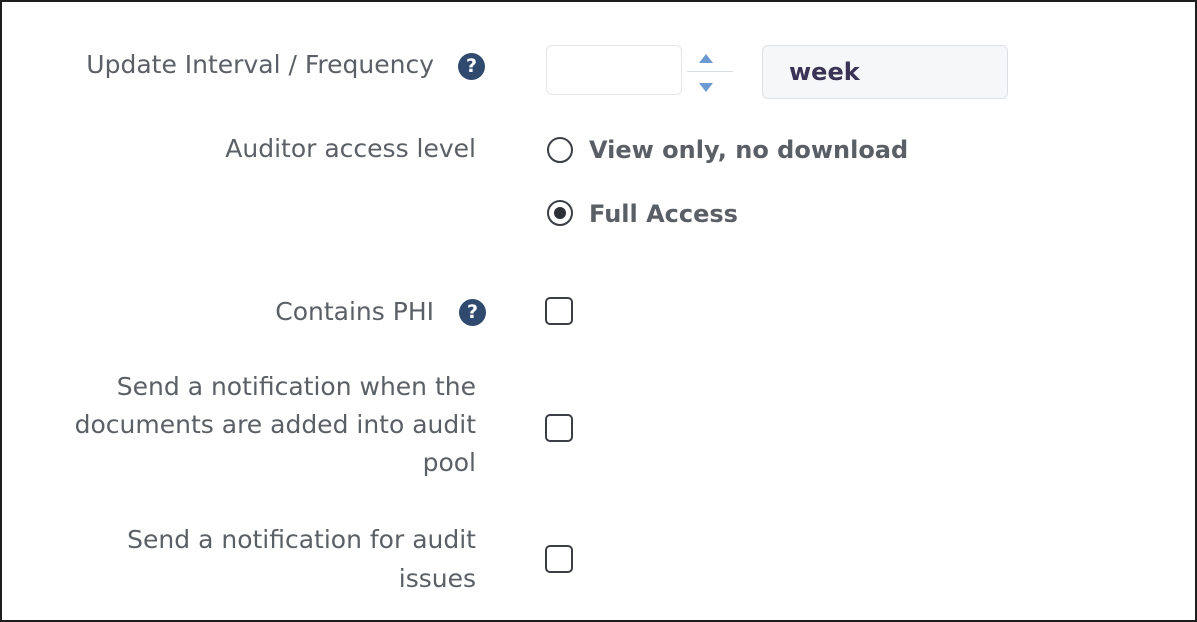  I want to click on update-interval-label: Update Interval / Frequency, so click(260, 64).